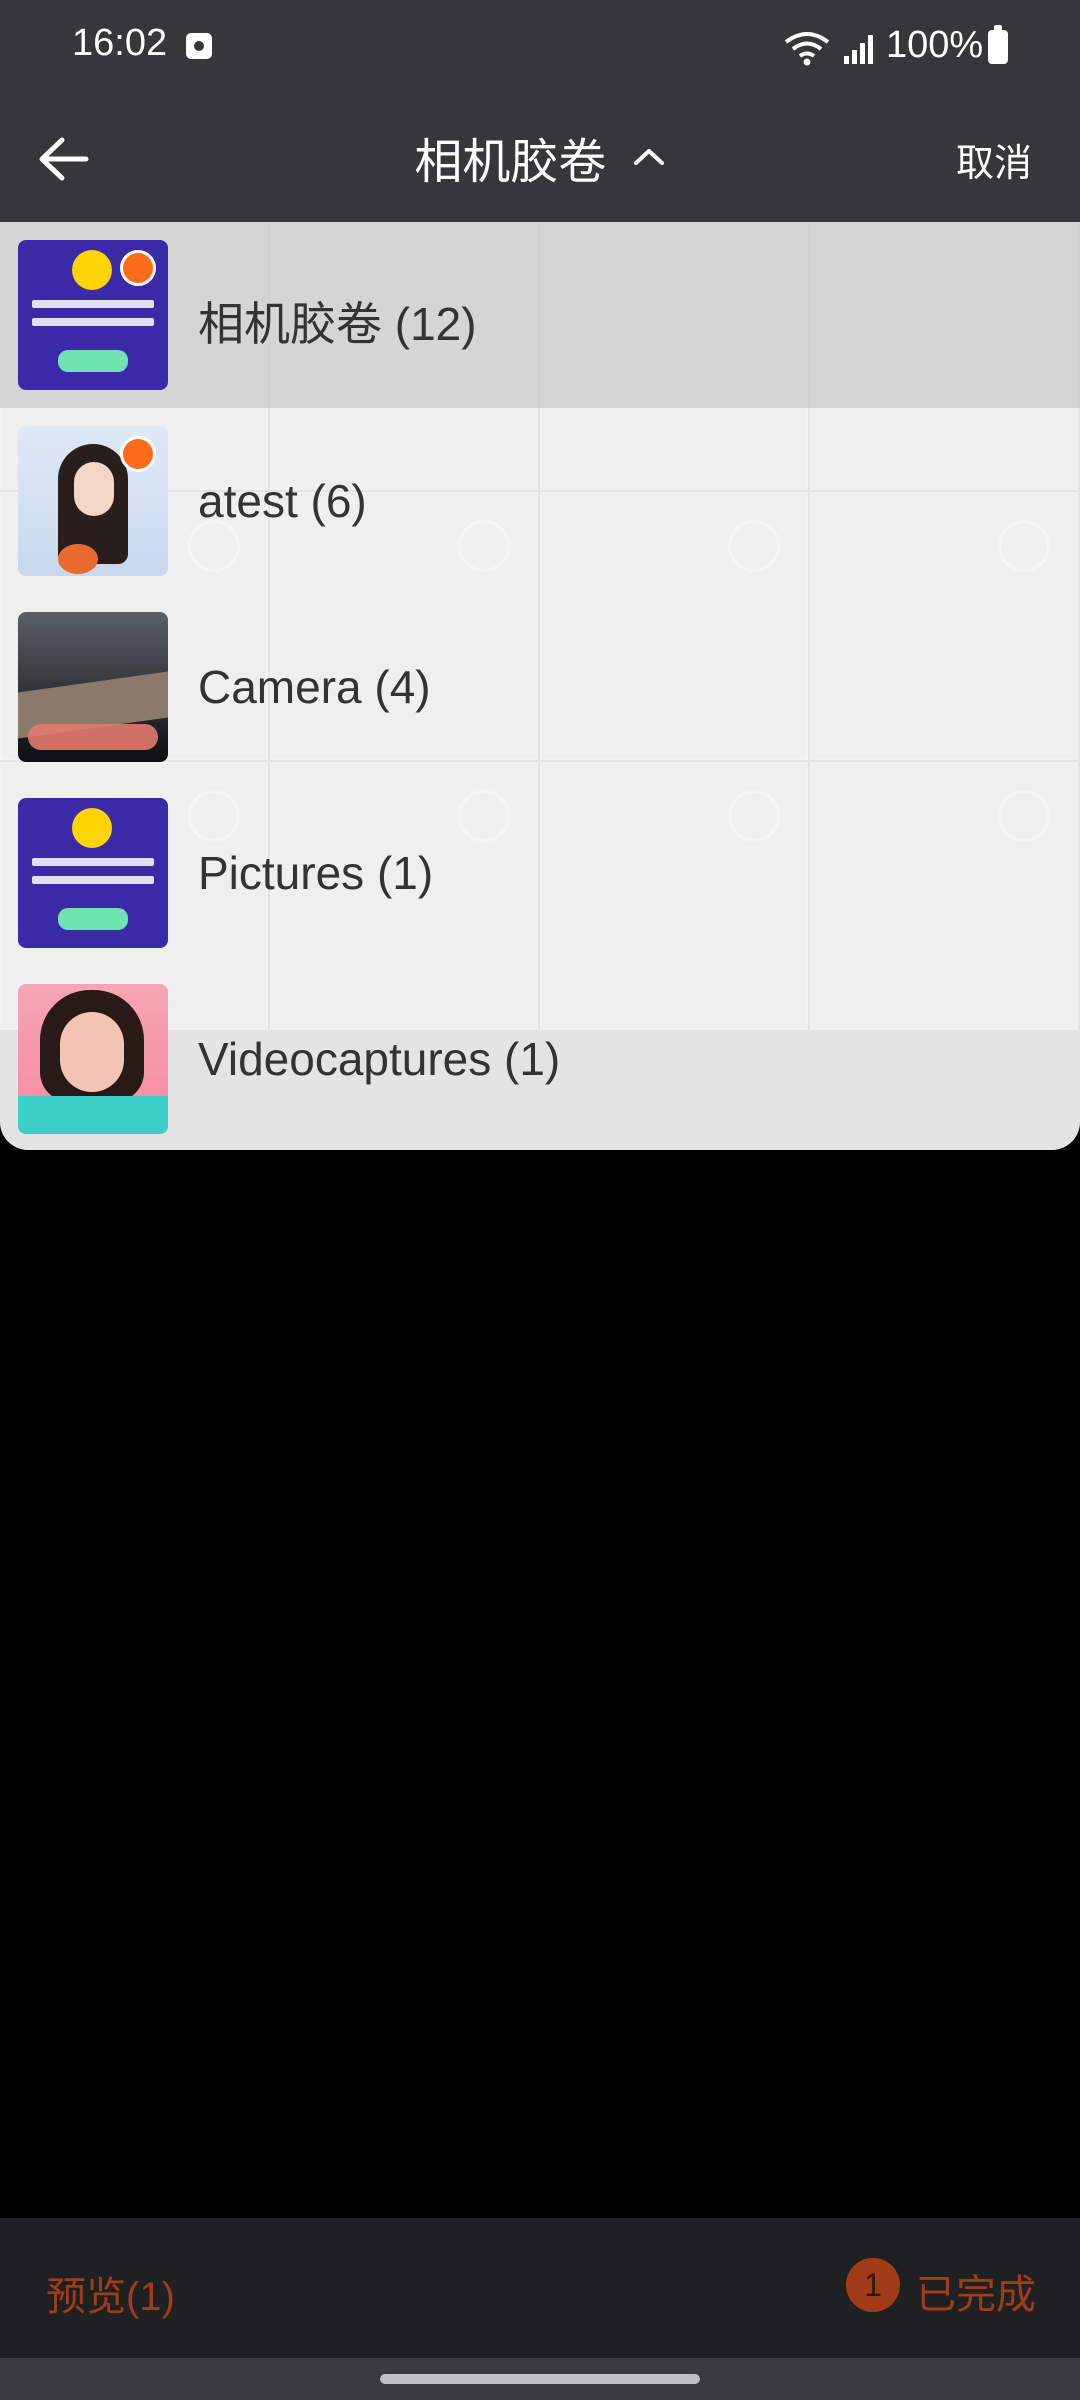 The width and height of the screenshot is (1080, 2400). I want to click on album-item-camera: Camera (4), so click(540, 687).